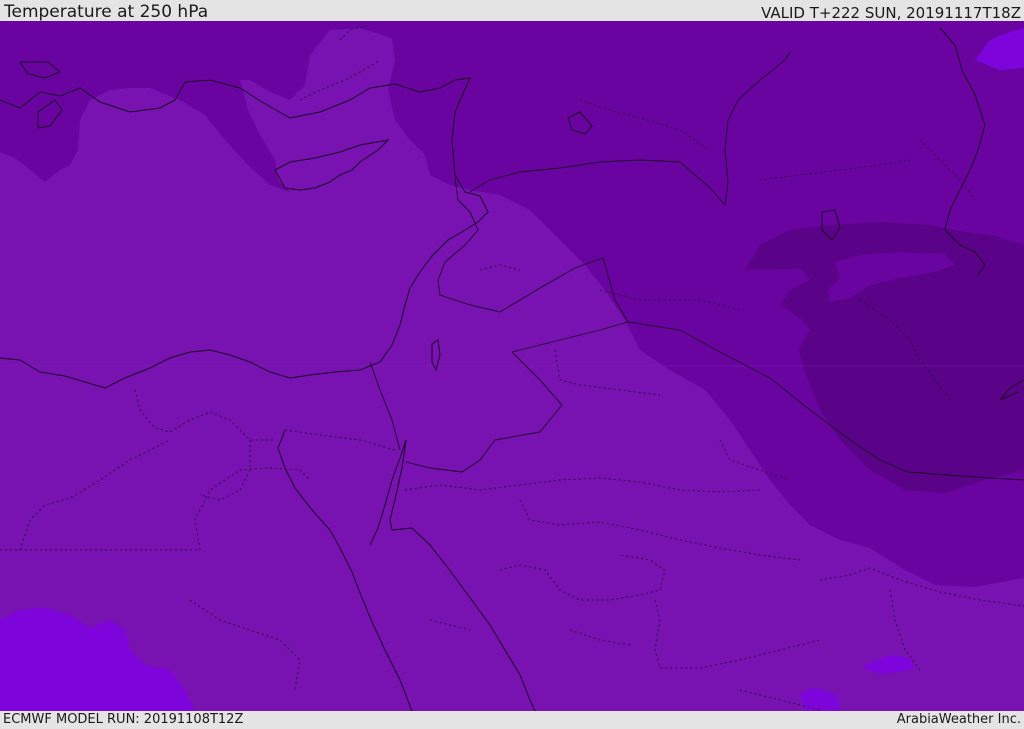  Describe the element at coordinates (123, 719) in the screenshot. I see `model-run-label: ECMWF MODEL RUN: 20191108T12Z` at that location.